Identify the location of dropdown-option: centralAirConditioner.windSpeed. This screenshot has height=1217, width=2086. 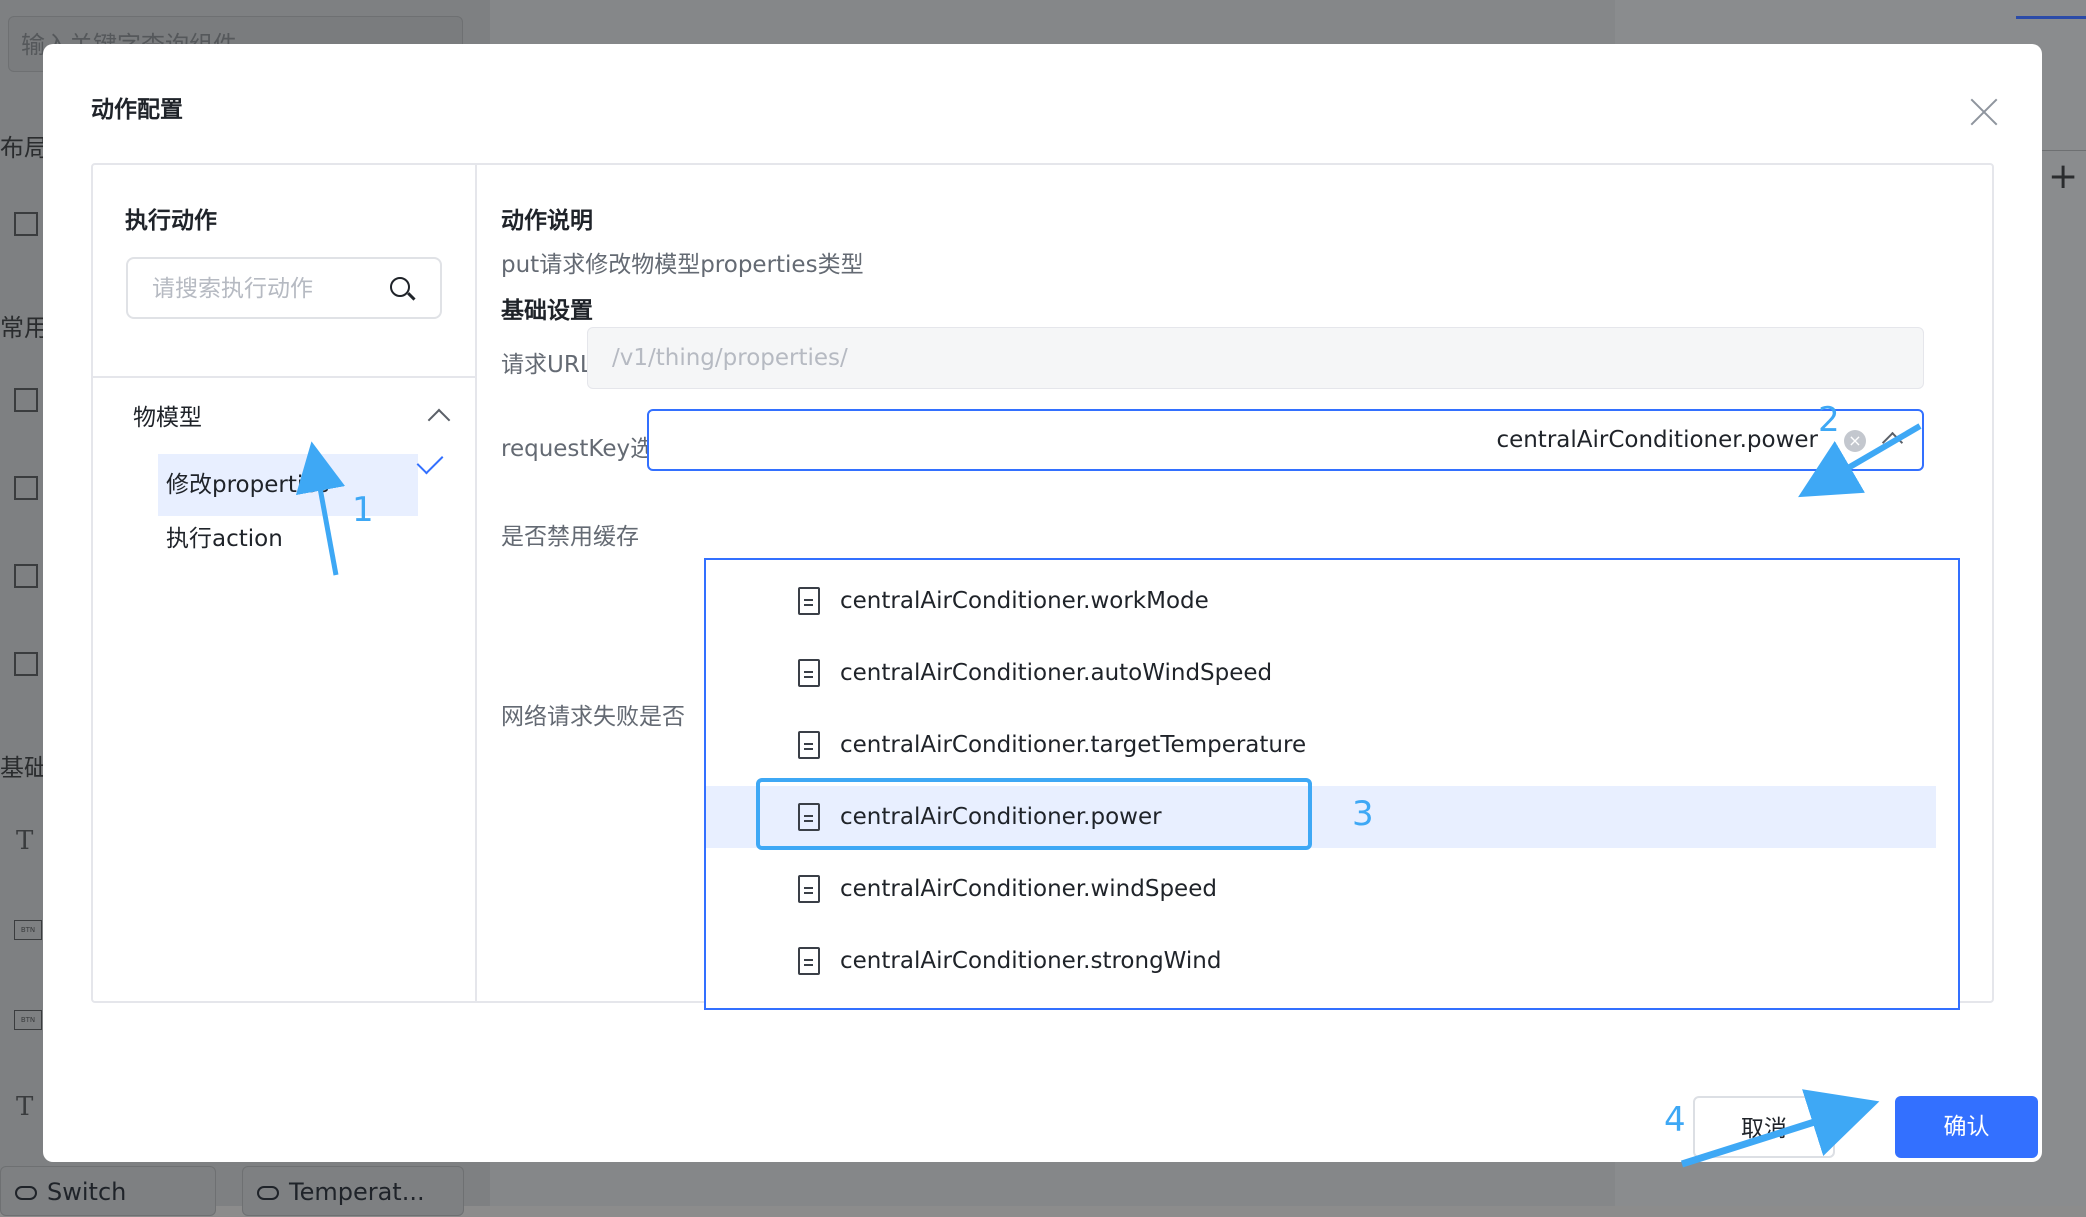
(1321, 889).